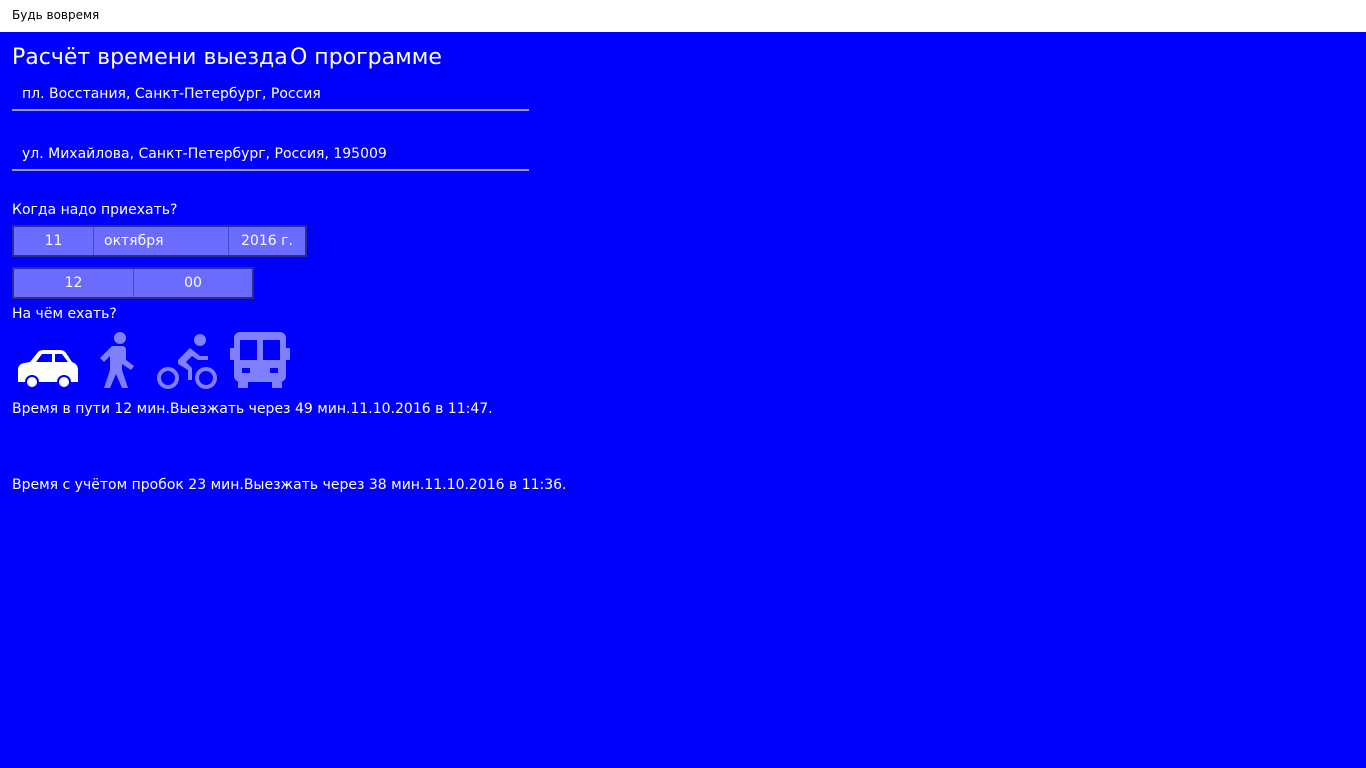 The image size is (1366, 768). I want to click on tab-about: О программе, so click(366, 58).